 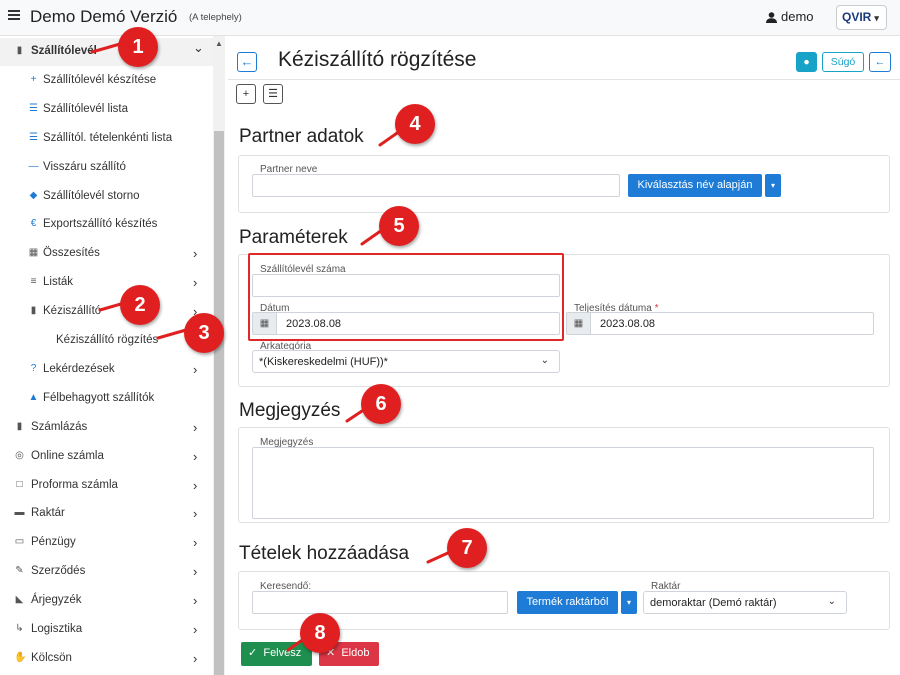 What do you see at coordinates (19, 513) in the screenshot?
I see `warehouse-icon: ▬` at bounding box center [19, 513].